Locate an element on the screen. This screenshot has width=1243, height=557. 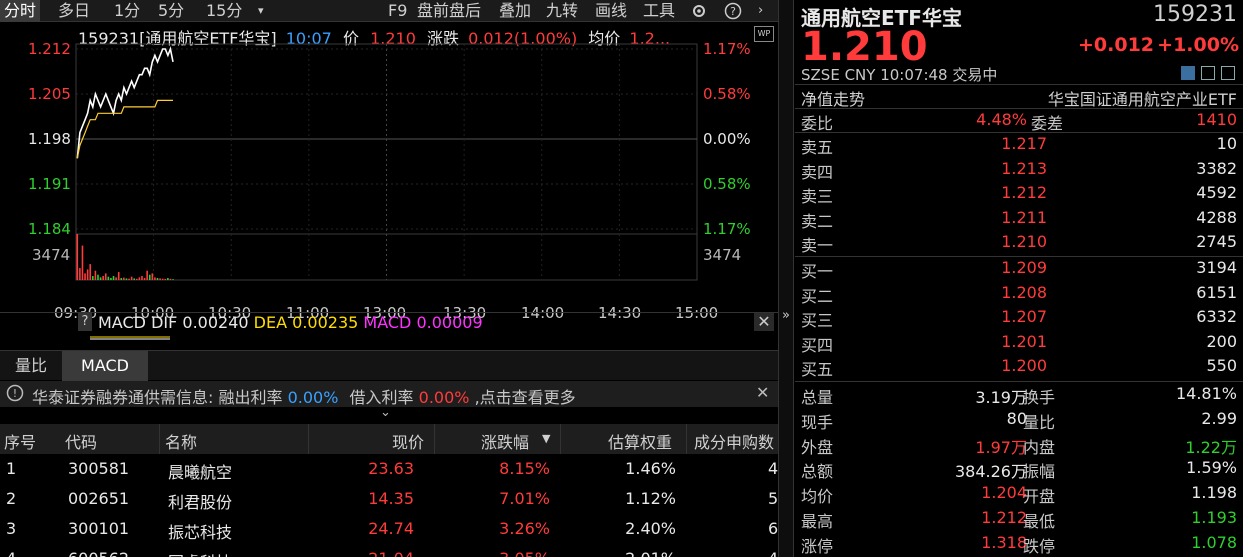
col-name: 名称 is located at coordinates (181, 441).